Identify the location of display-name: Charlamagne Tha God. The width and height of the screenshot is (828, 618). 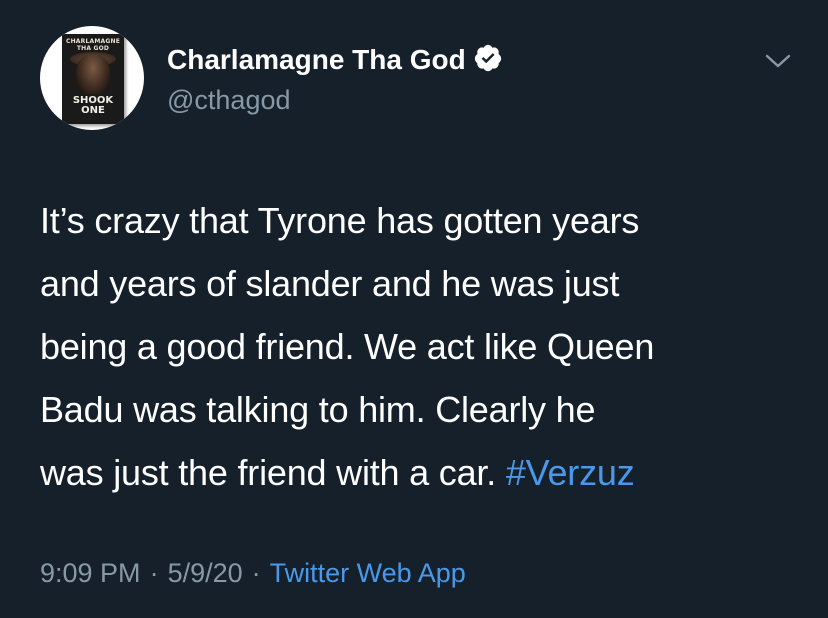
(335, 60).